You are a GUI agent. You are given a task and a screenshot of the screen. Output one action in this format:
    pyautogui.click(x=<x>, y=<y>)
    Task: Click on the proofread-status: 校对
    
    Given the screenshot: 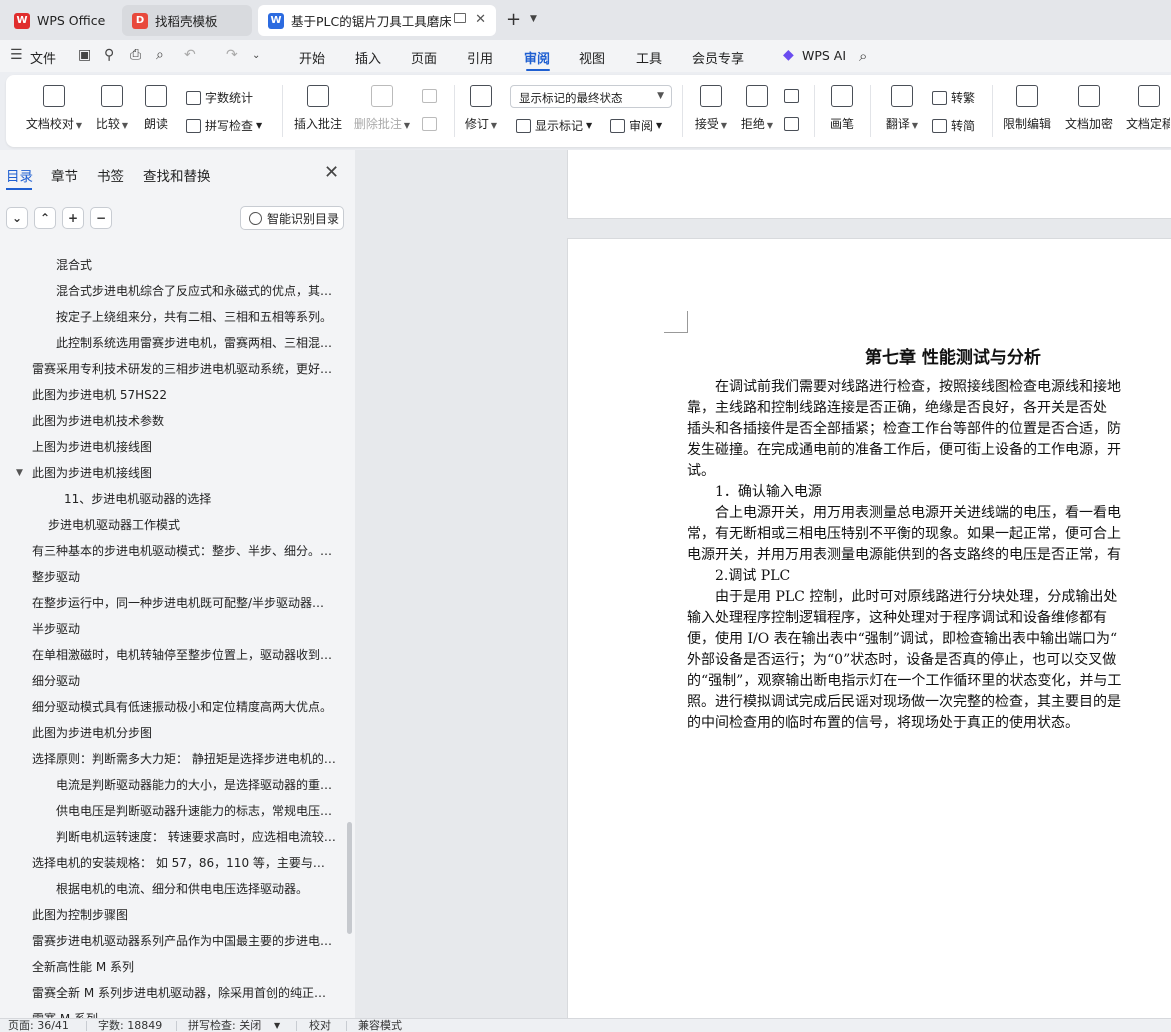 What is the action you would take?
    pyautogui.click(x=320, y=1025)
    